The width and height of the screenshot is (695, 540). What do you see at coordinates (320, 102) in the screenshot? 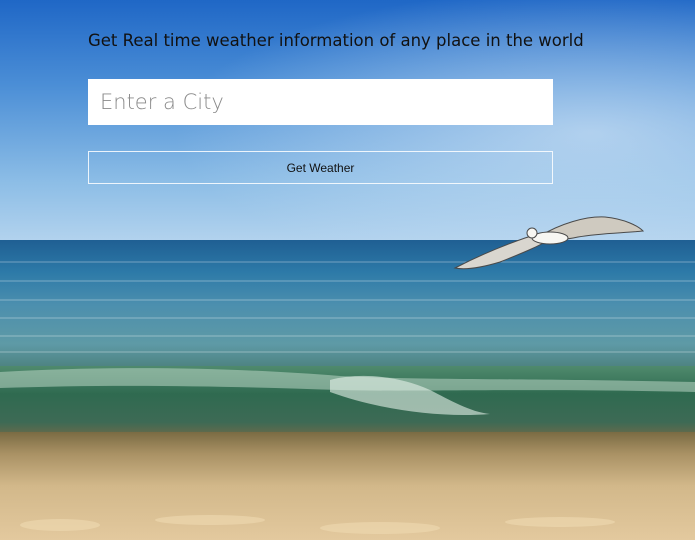
I see `city-search-input` at bounding box center [320, 102].